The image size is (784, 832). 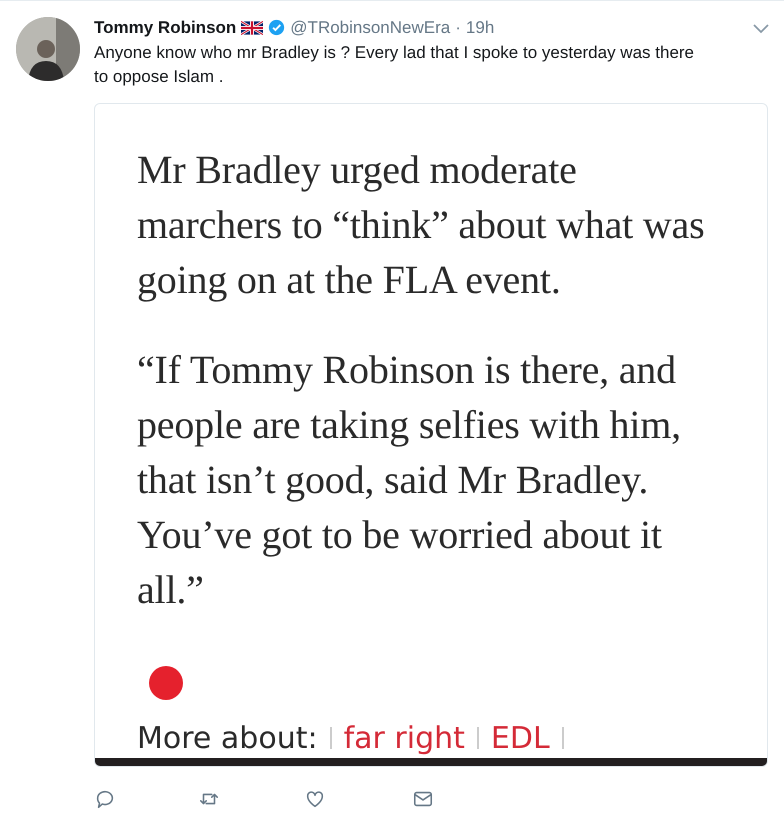 What do you see at coordinates (394, 65) in the screenshot?
I see `tweet-text: Anyone know who mr Bradley is ? Every lad that I spoke to yesterday was there to oppose Islam .` at bounding box center [394, 65].